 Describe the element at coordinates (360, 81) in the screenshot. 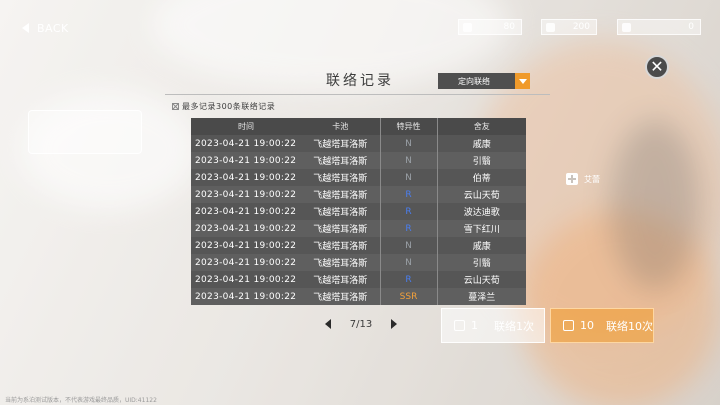

I see `dialog-title: 联络记录` at that location.